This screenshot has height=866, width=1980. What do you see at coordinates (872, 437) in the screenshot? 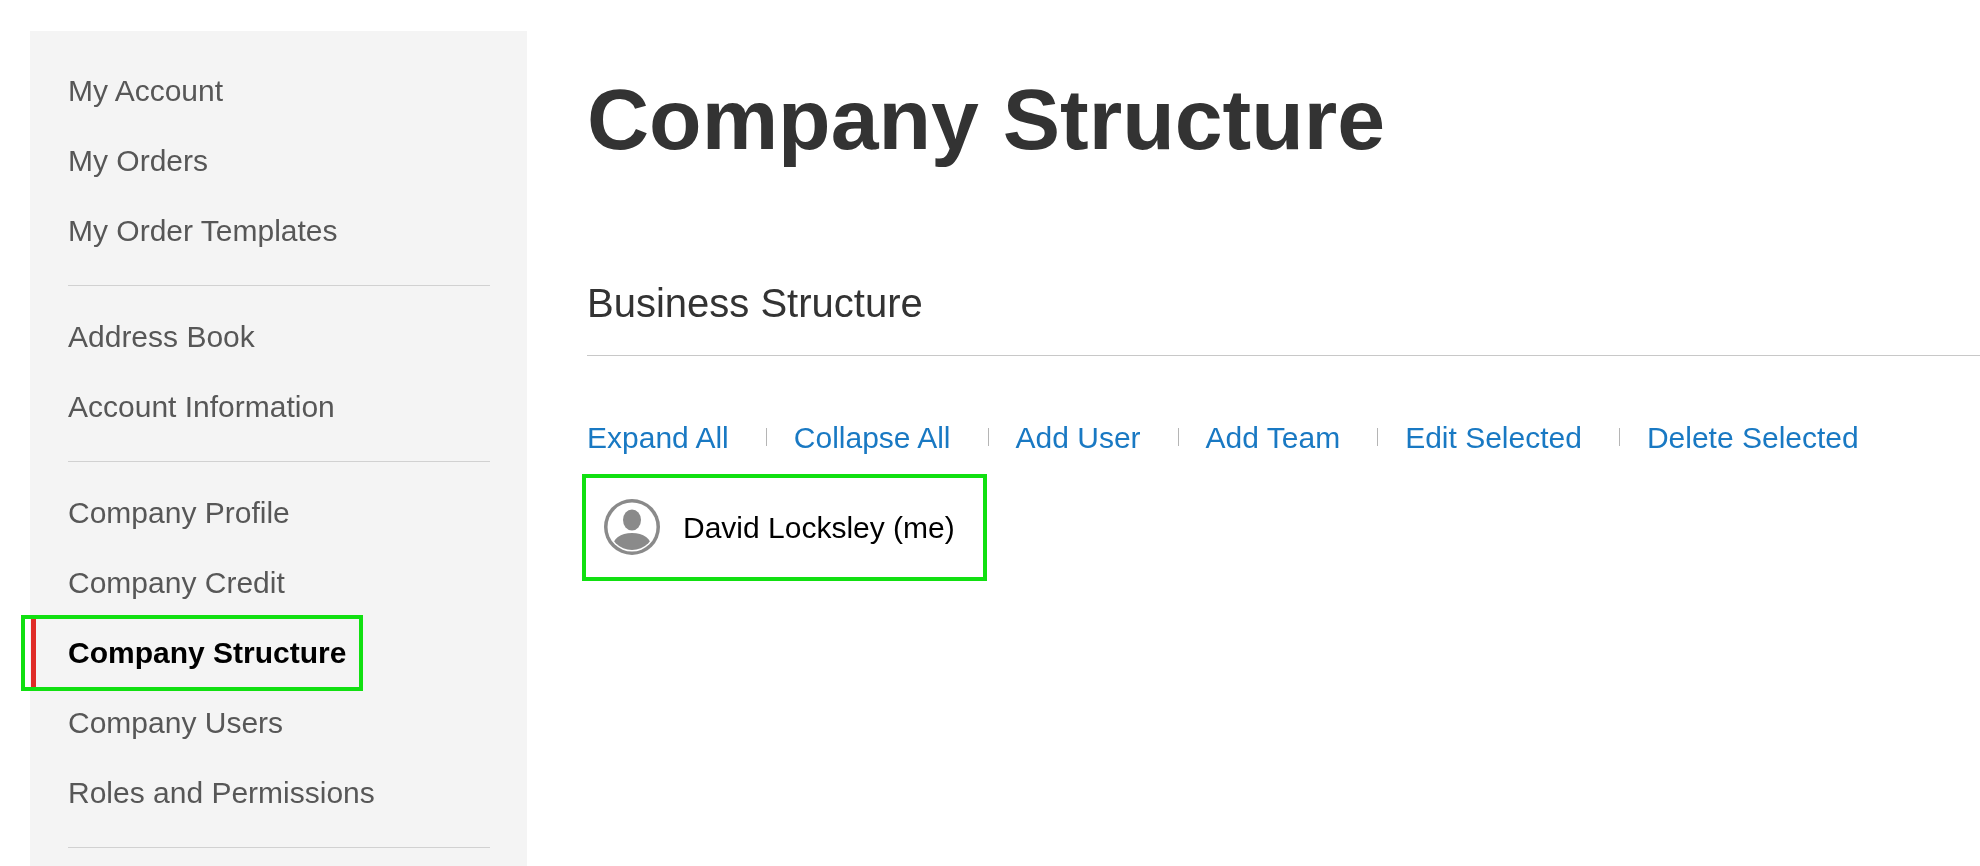
I see `tree-action-link: Collapse All` at bounding box center [872, 437].